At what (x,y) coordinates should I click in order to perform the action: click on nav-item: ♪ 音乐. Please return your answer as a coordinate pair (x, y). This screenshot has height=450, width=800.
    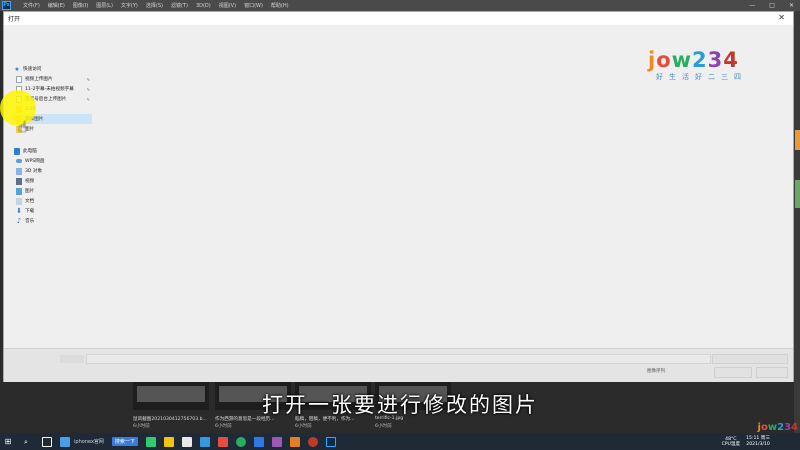
    Looking at the image, I should click on (52, 221).